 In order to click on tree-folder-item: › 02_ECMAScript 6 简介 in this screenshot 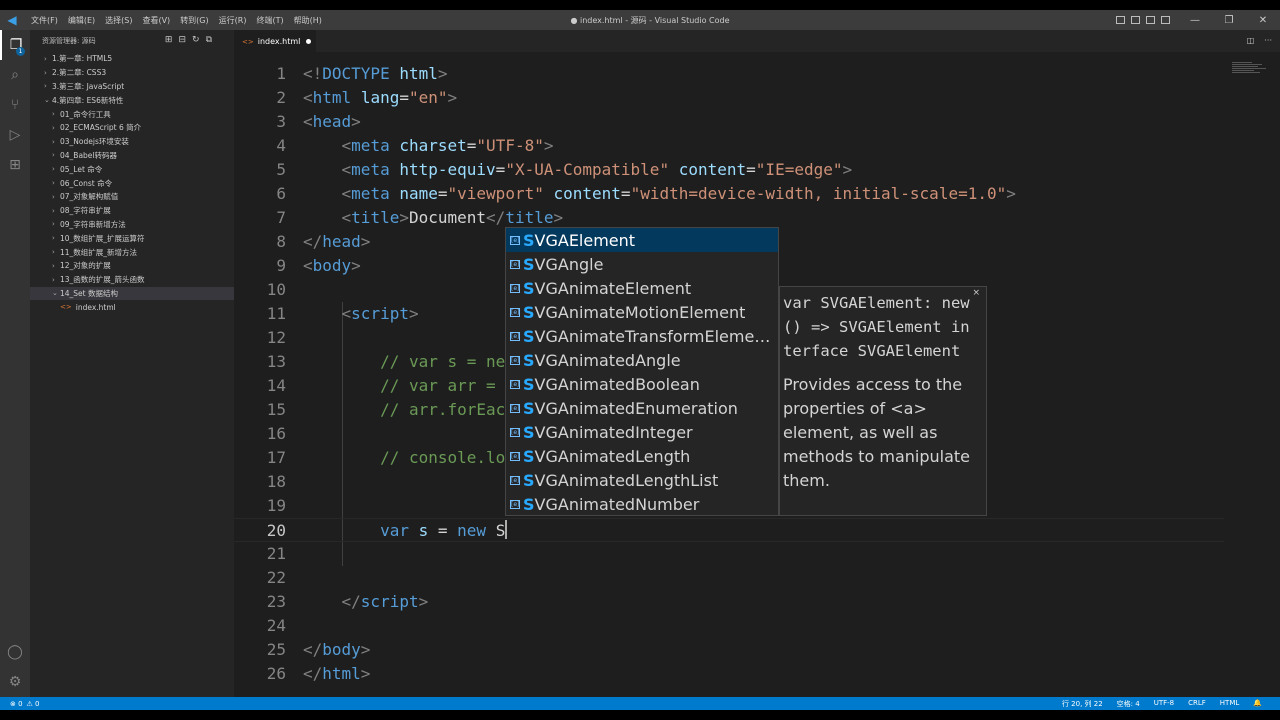, I will do `click(132, 128)`.